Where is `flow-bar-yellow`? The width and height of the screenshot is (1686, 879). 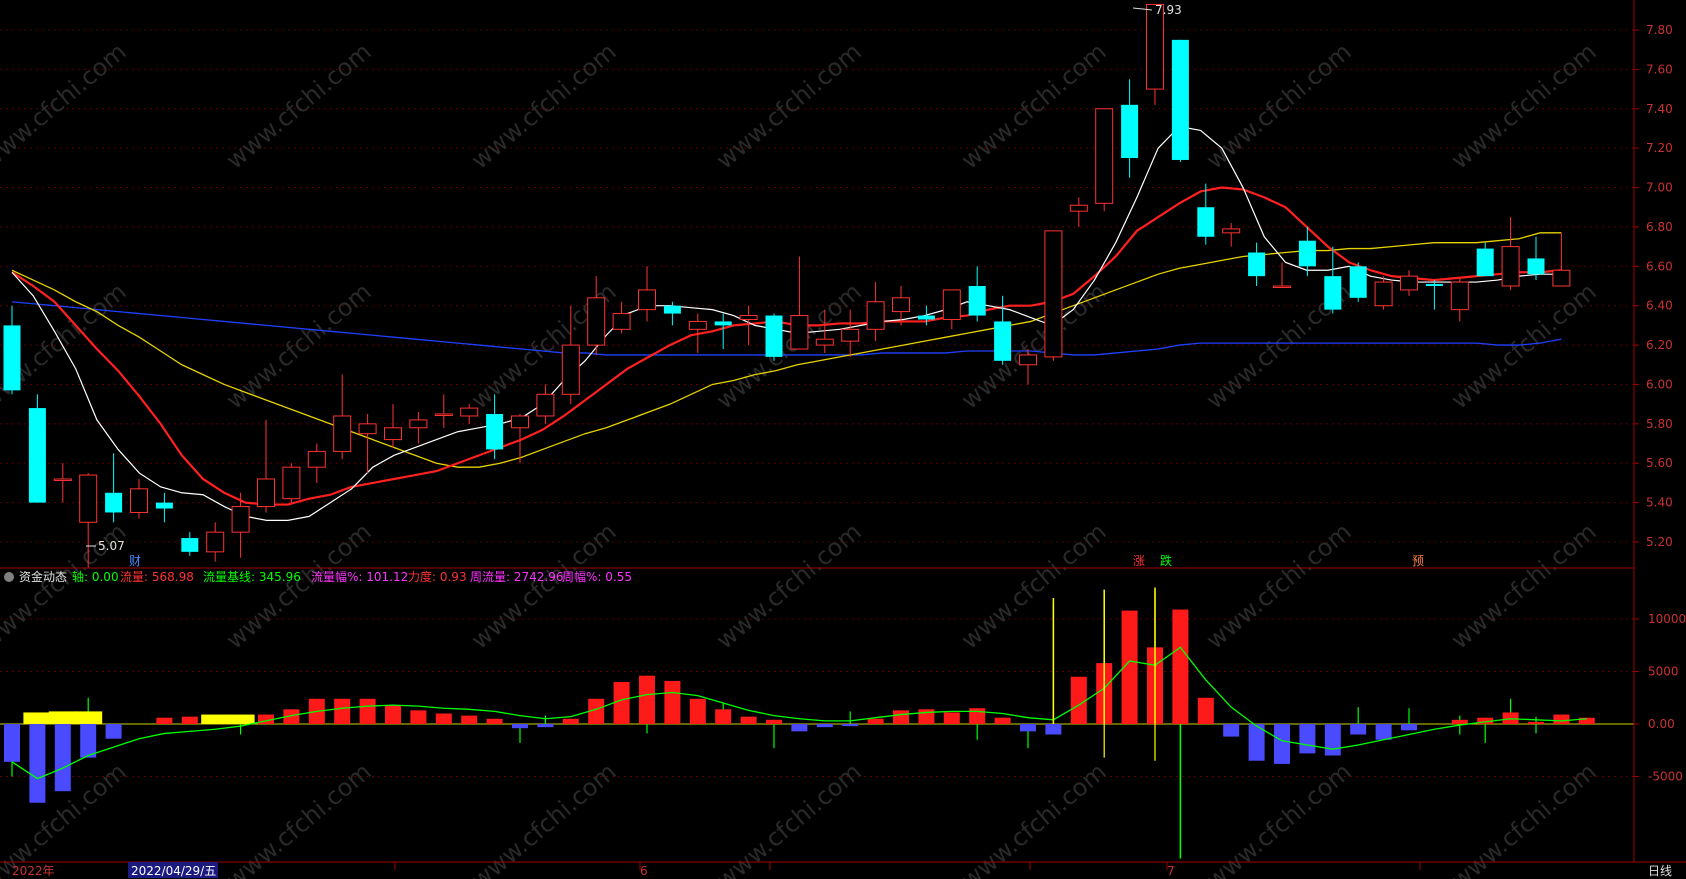 flow-bar-yellow is located at coordinates (37, 718).